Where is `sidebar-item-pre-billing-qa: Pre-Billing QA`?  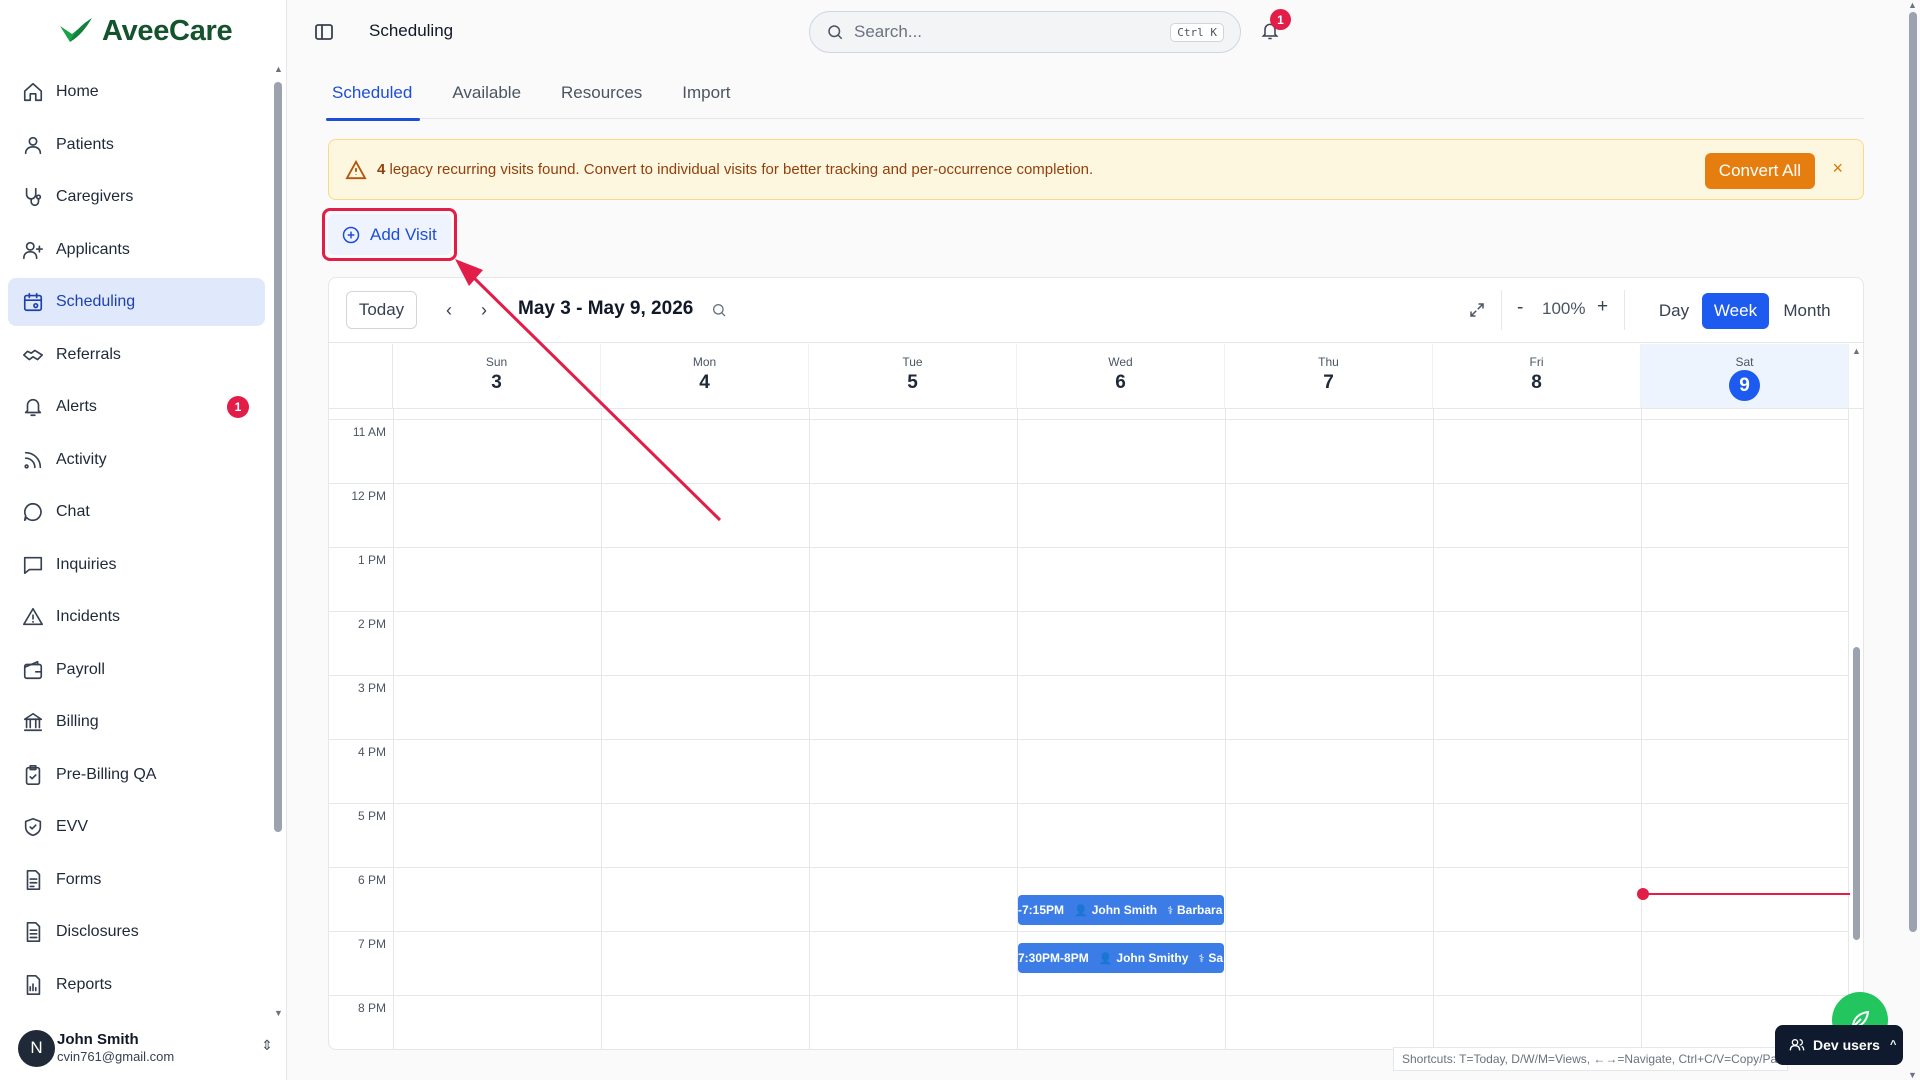
sidebar-item-pre-billing-qa: Pre-Billing QA is located at coordinates (136, 775).